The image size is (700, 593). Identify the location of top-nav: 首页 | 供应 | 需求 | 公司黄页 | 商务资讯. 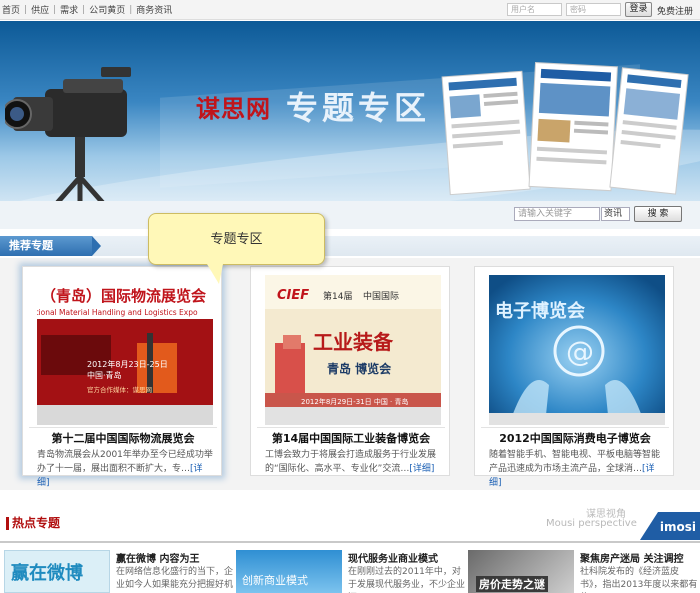
(87, 10).